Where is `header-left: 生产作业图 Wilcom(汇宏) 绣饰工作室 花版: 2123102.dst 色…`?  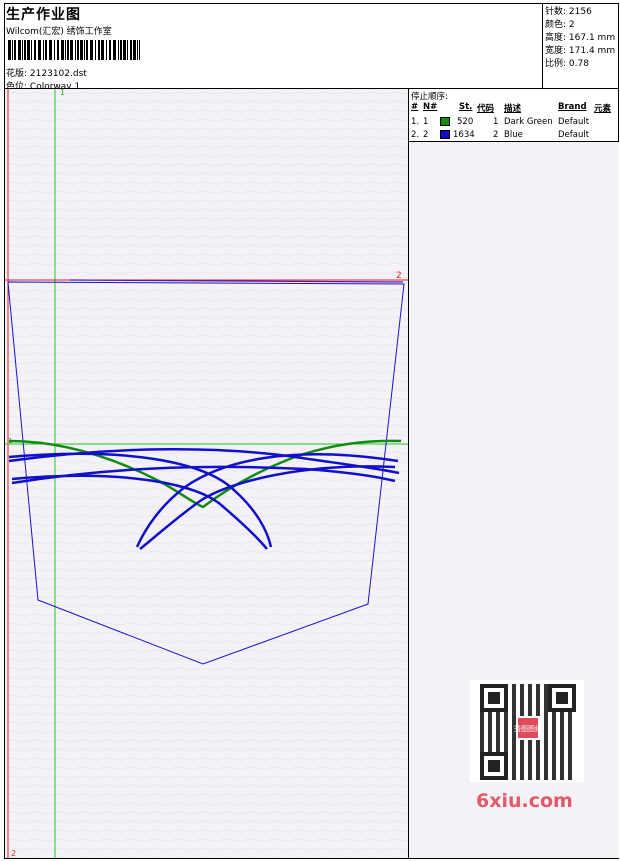
header-left: 生产作业图 Wilcom(汇宏) 绣饰工作室 花版: 2123102.dst 色… is located at coordinates (273, 48).